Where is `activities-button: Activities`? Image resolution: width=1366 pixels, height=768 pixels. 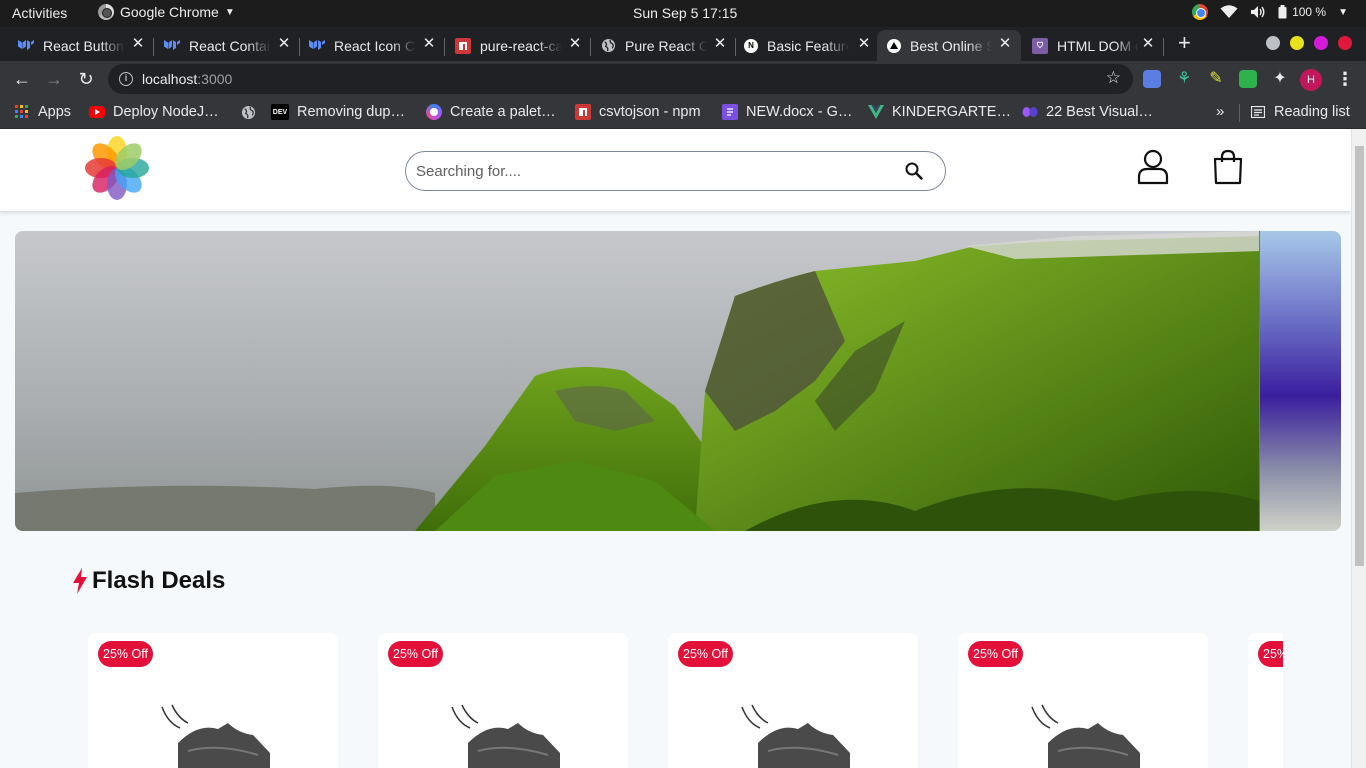
activities-button: Activities is located at coordinates (39, 13).